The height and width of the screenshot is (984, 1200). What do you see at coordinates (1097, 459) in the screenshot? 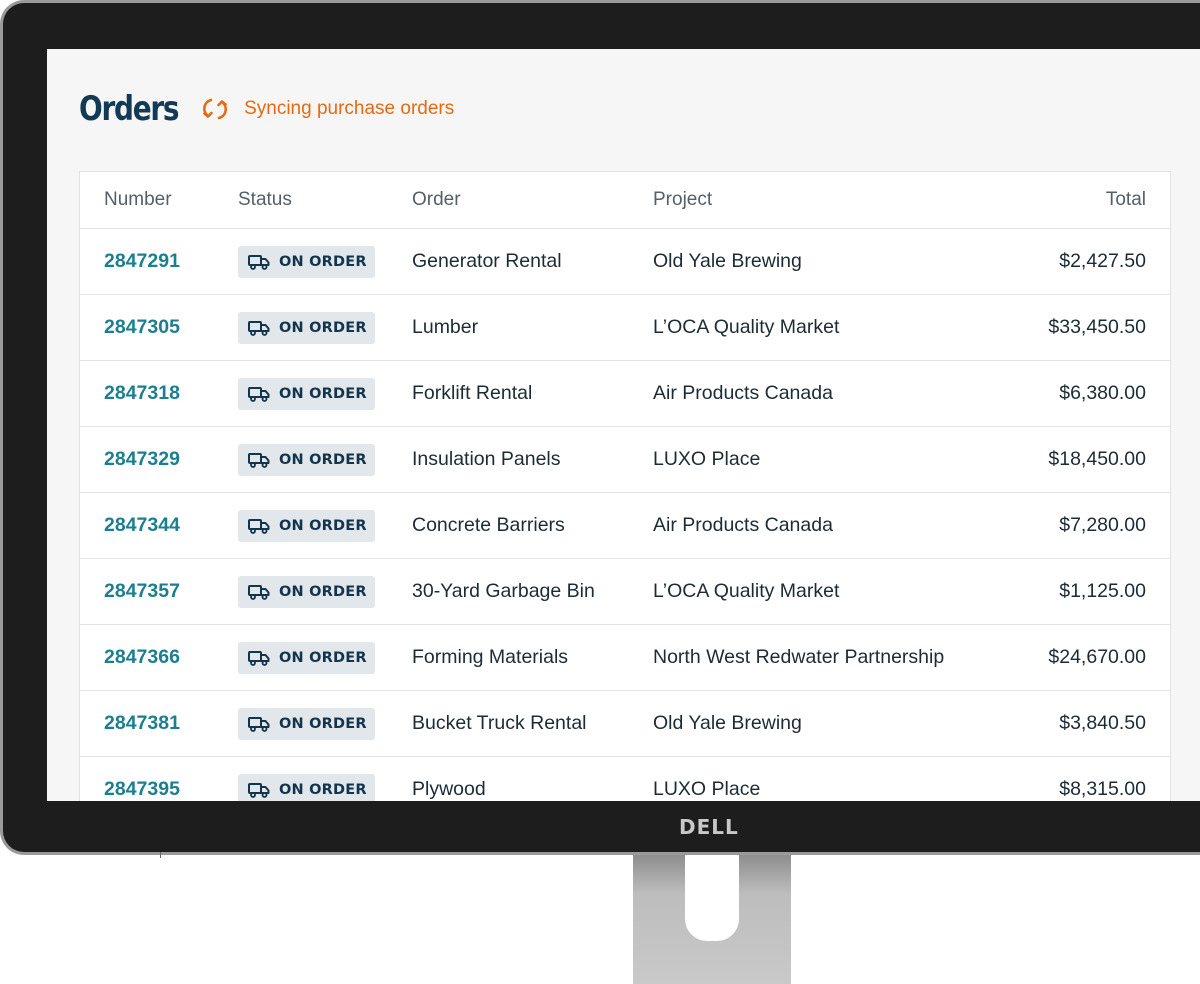
I see `total-cell: $18,450.00` at bounding box center [1097, 459].